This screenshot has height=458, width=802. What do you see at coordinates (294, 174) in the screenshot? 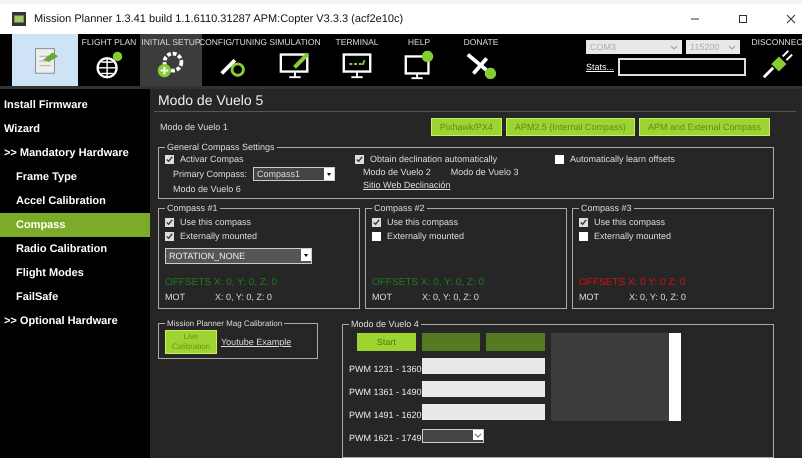
I see `primary-compass-dropdown: Compass1` at bounding box center [294, 174].